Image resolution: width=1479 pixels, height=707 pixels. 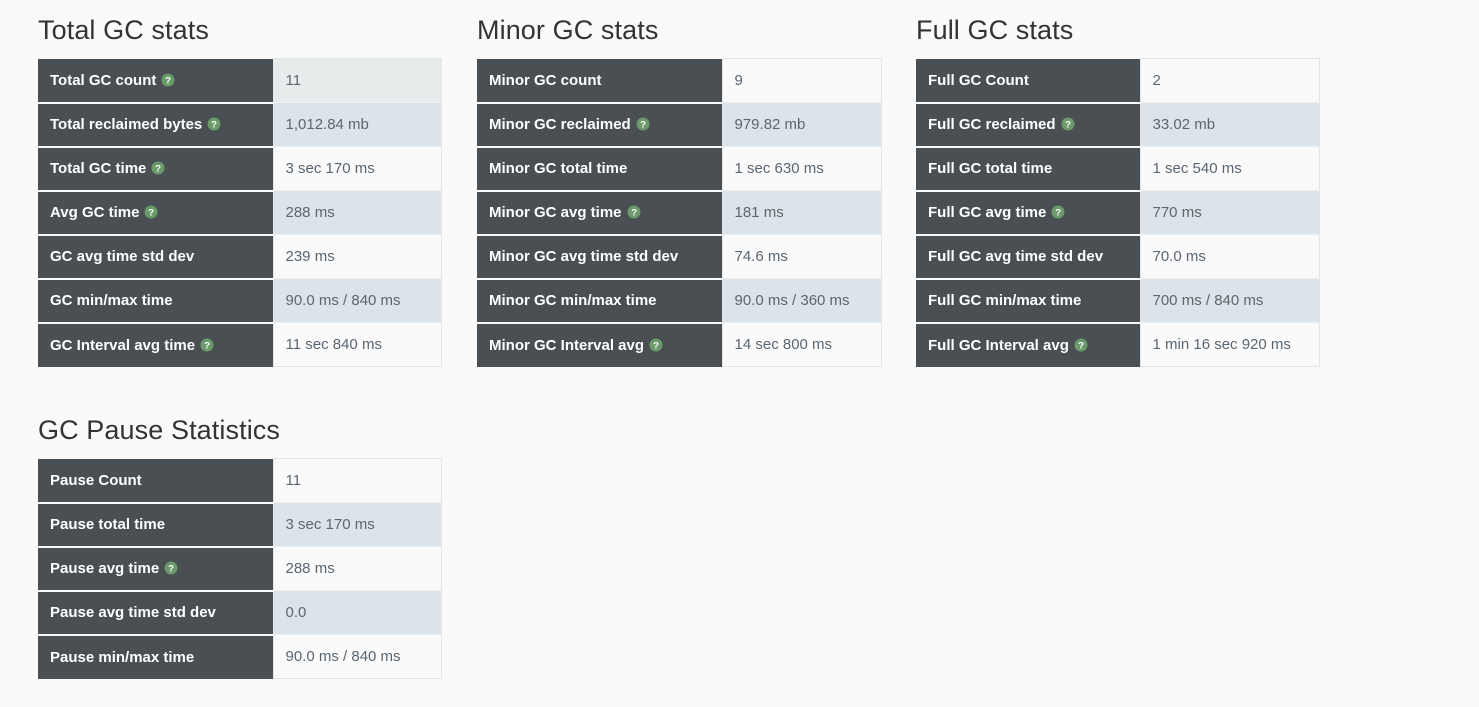 What do you see at coordinates (111, 300) in the screenshot?
I see `stat-label: GC min/max time` at bounding box center [111, 300].